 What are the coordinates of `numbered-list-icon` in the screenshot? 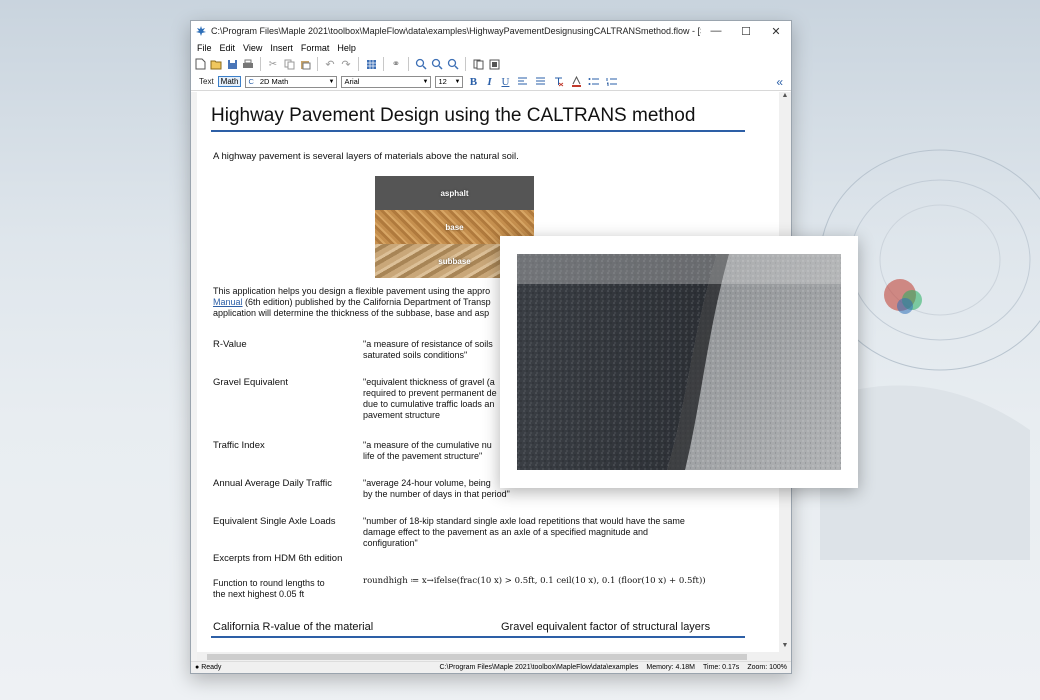 It's located at (612, 82).